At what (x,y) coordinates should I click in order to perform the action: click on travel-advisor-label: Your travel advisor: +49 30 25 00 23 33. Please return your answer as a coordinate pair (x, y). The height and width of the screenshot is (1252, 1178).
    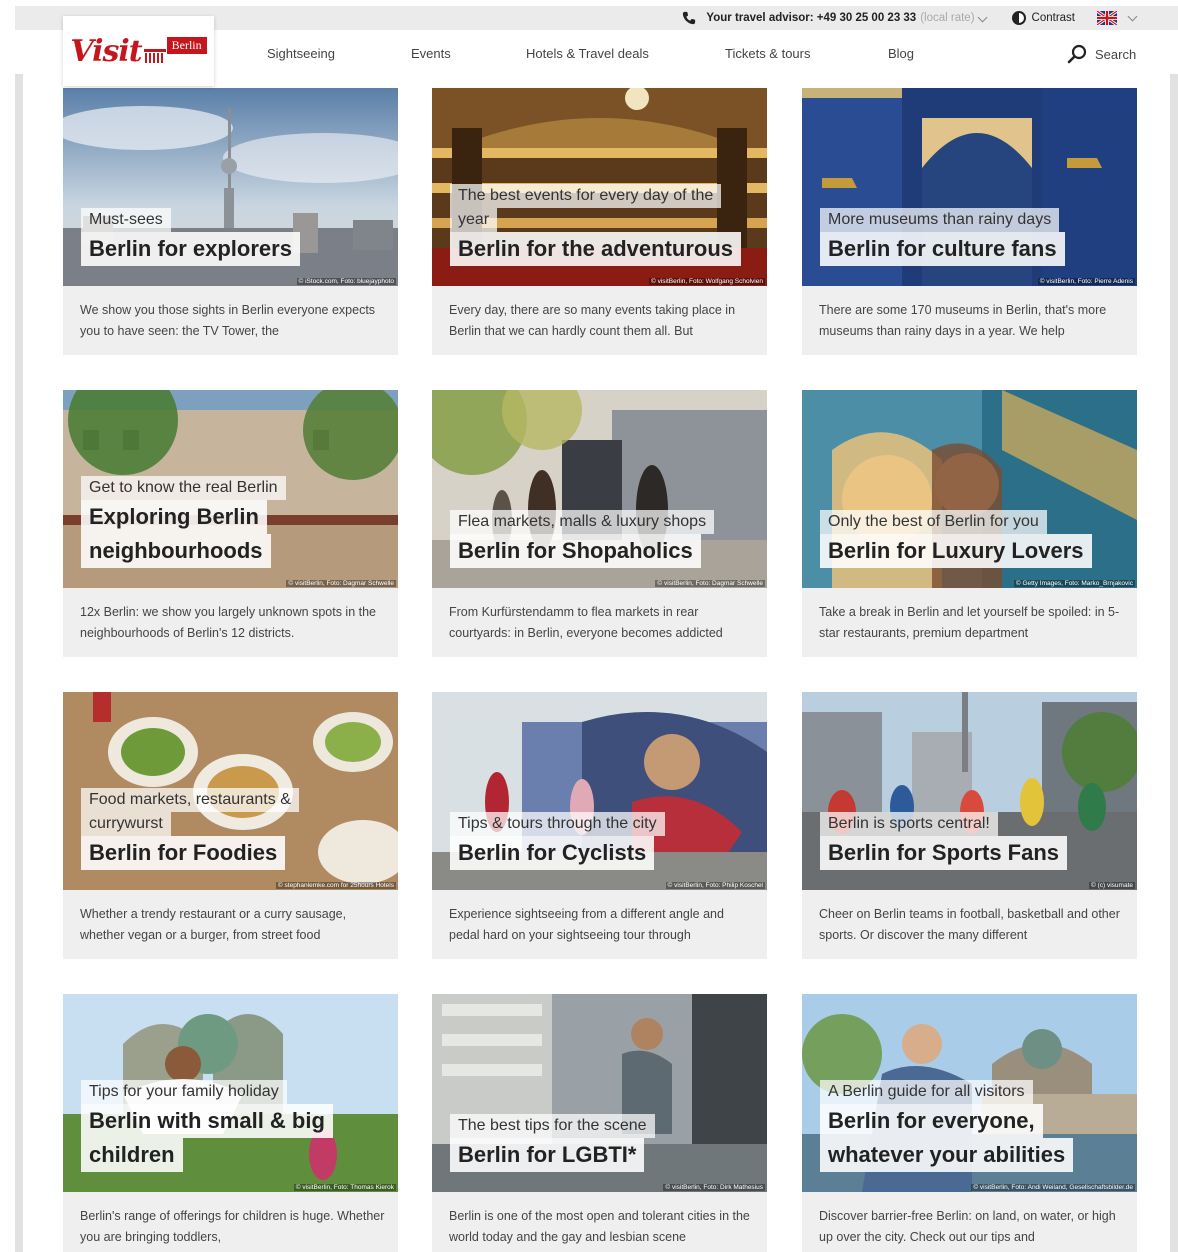
    Looking at the image, I should click on (811, 18).